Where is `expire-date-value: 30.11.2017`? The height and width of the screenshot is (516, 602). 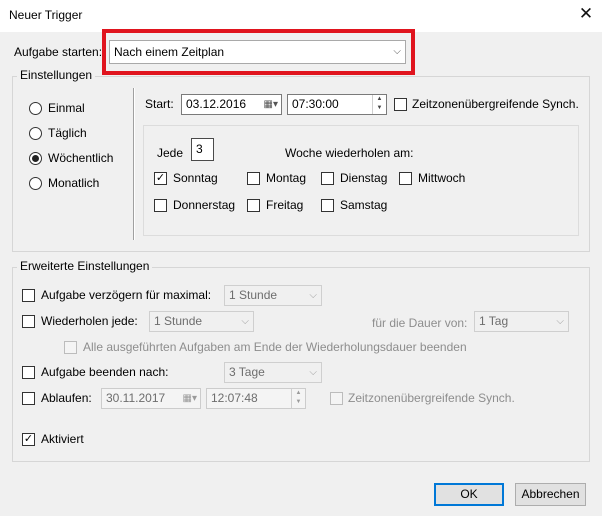 expire-date-value: 30.11.2017 is located at coordinates (136, 398).